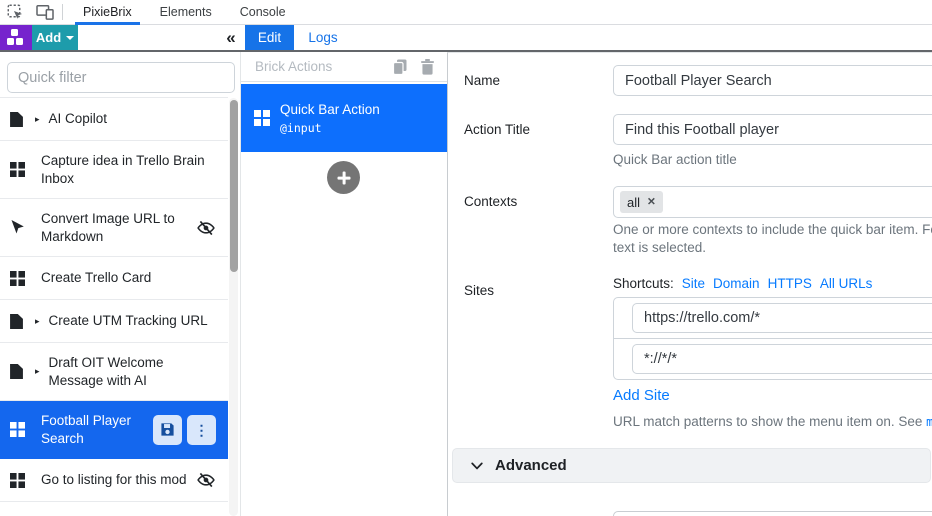  I want to click on add-brick-button, so click(343, 177).